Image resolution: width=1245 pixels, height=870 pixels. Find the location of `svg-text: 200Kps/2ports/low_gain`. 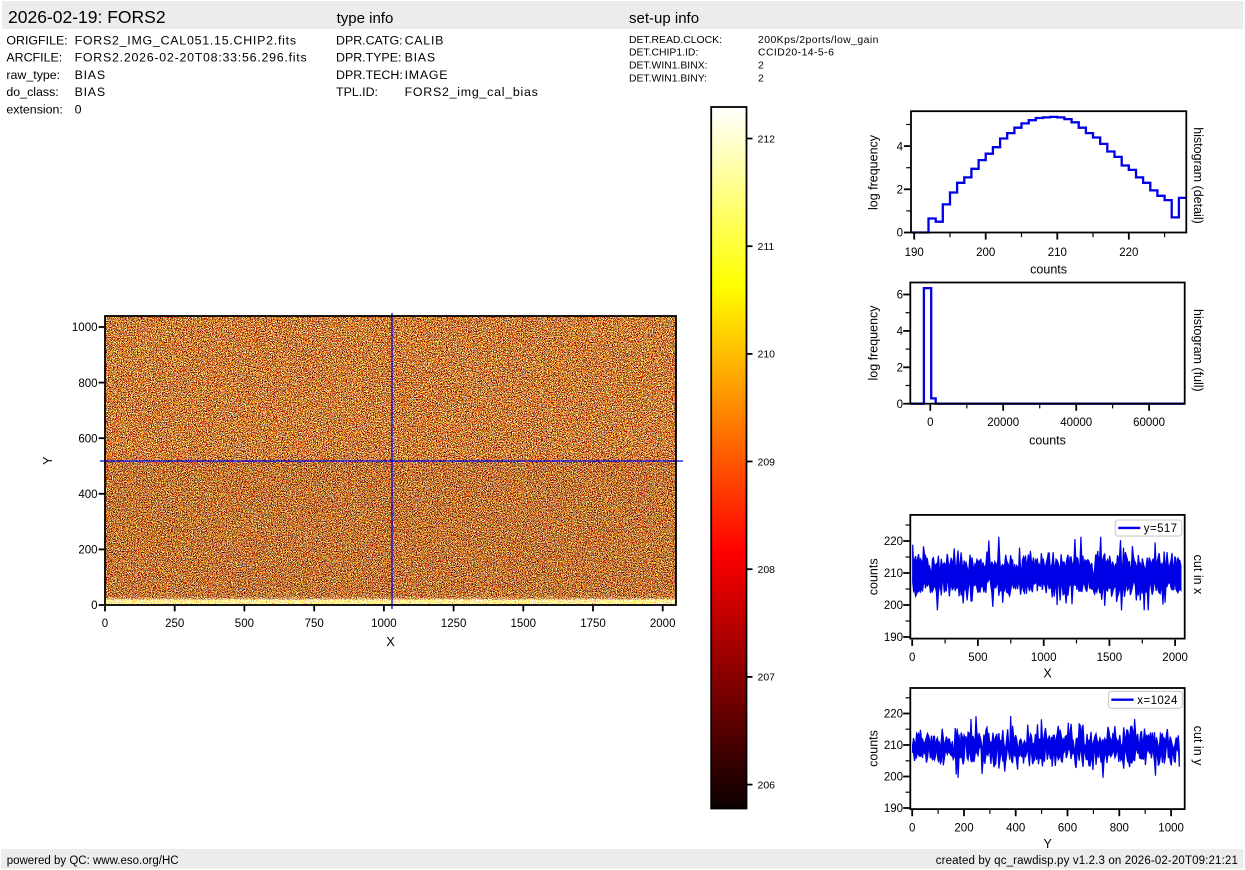

svg-text: 200Kps/2ports/low_gain is located at coordinates (818, 40).